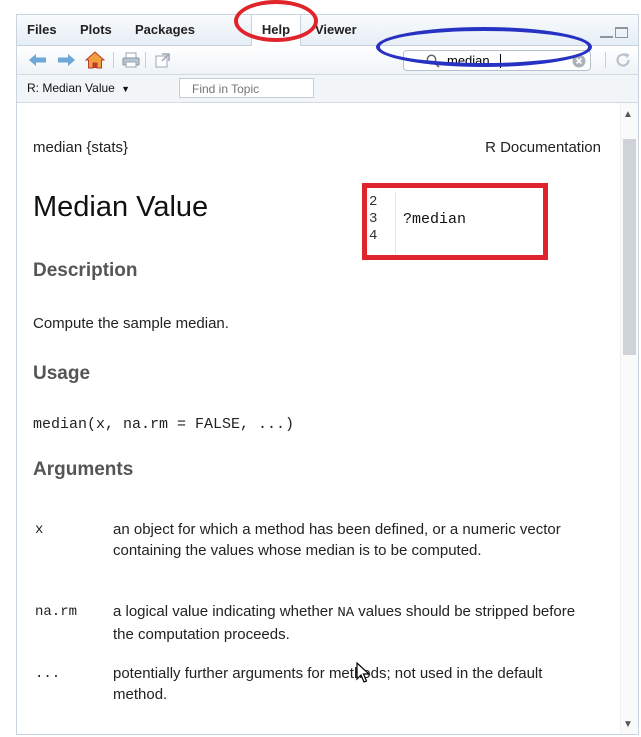 The image size is (641, 737). I want to click on usage-heading: Usage, so click(62, 373).